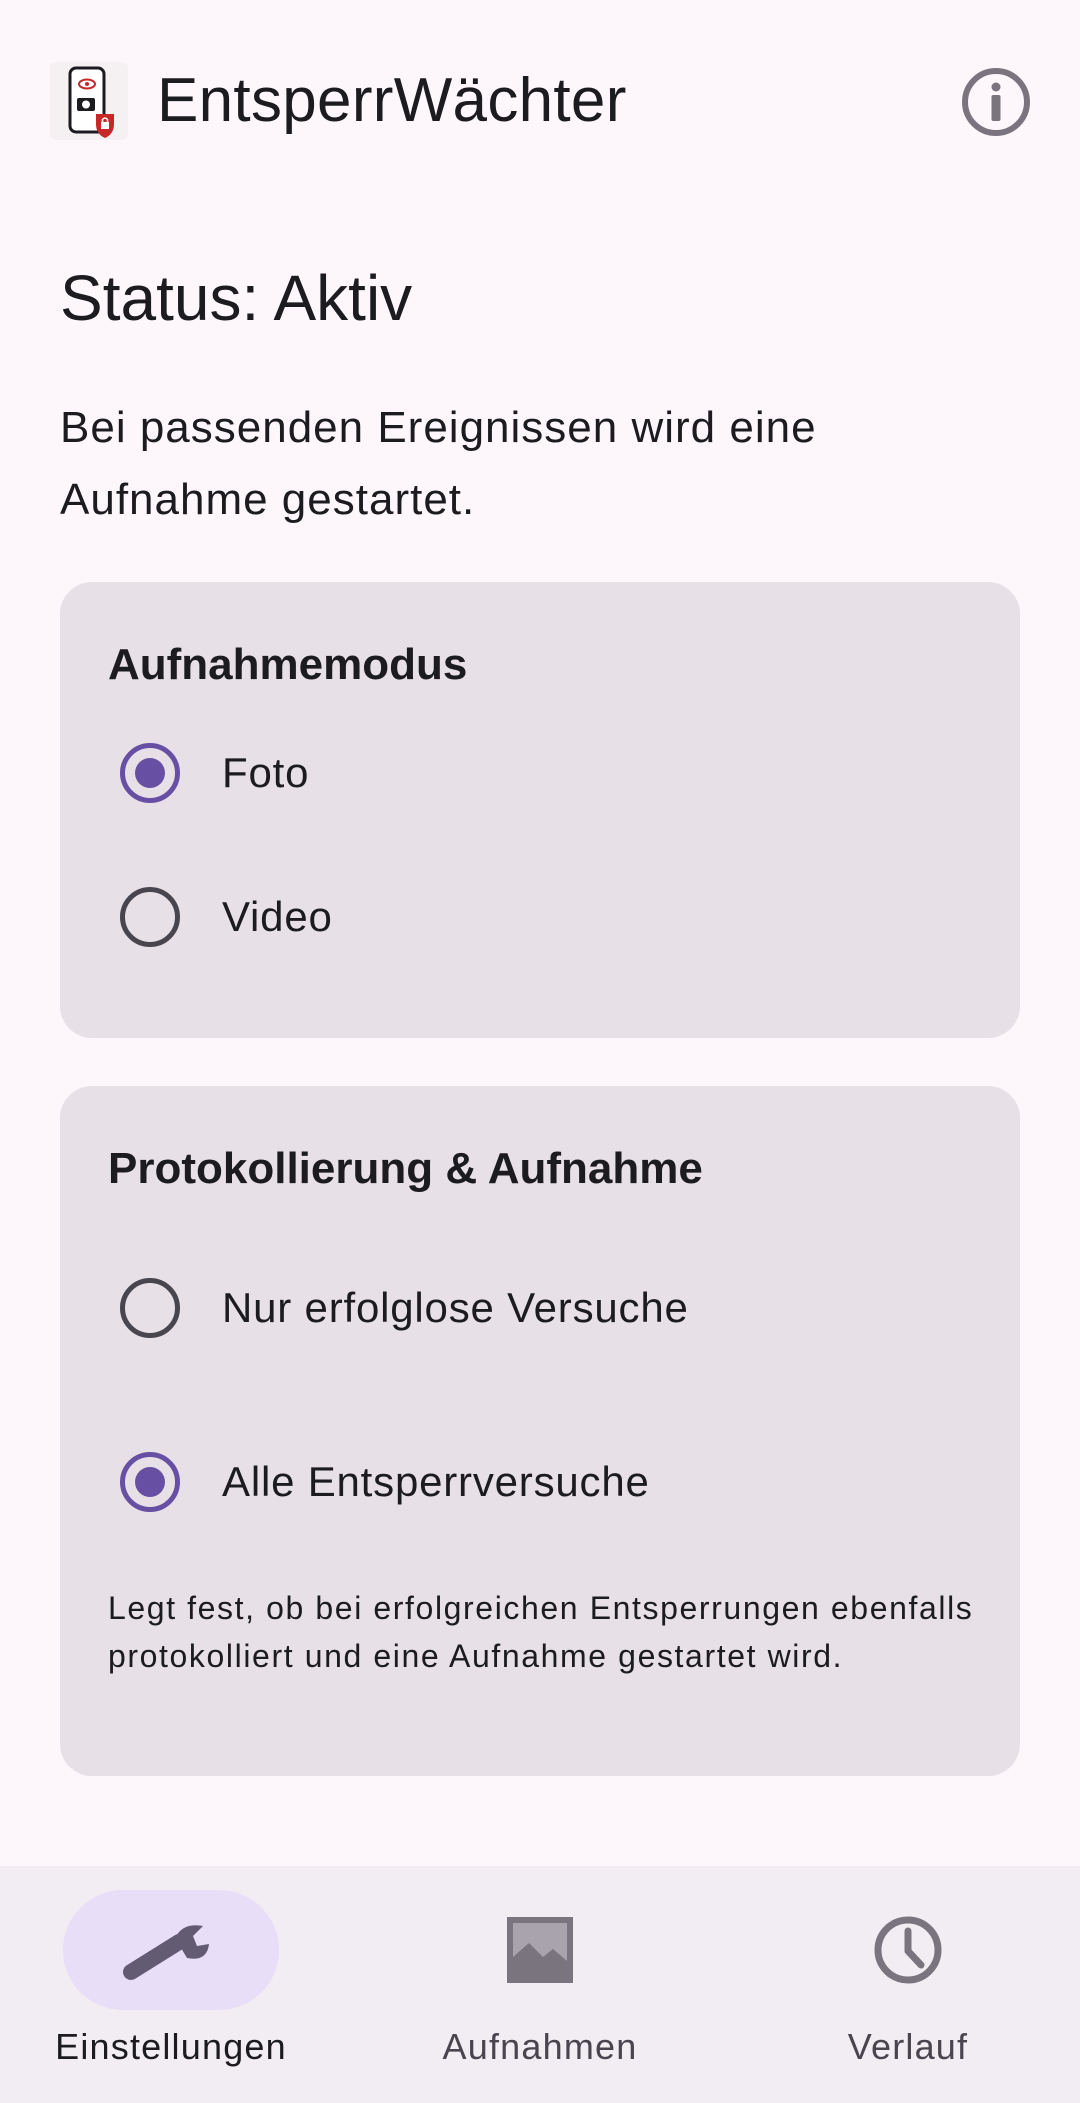 This screenshot has width=1080, height=2103. What do you see at coordinates (550, 773) in the screenshot?
I see `radio-option-foto: Foto` at bounding box center [550, 773].